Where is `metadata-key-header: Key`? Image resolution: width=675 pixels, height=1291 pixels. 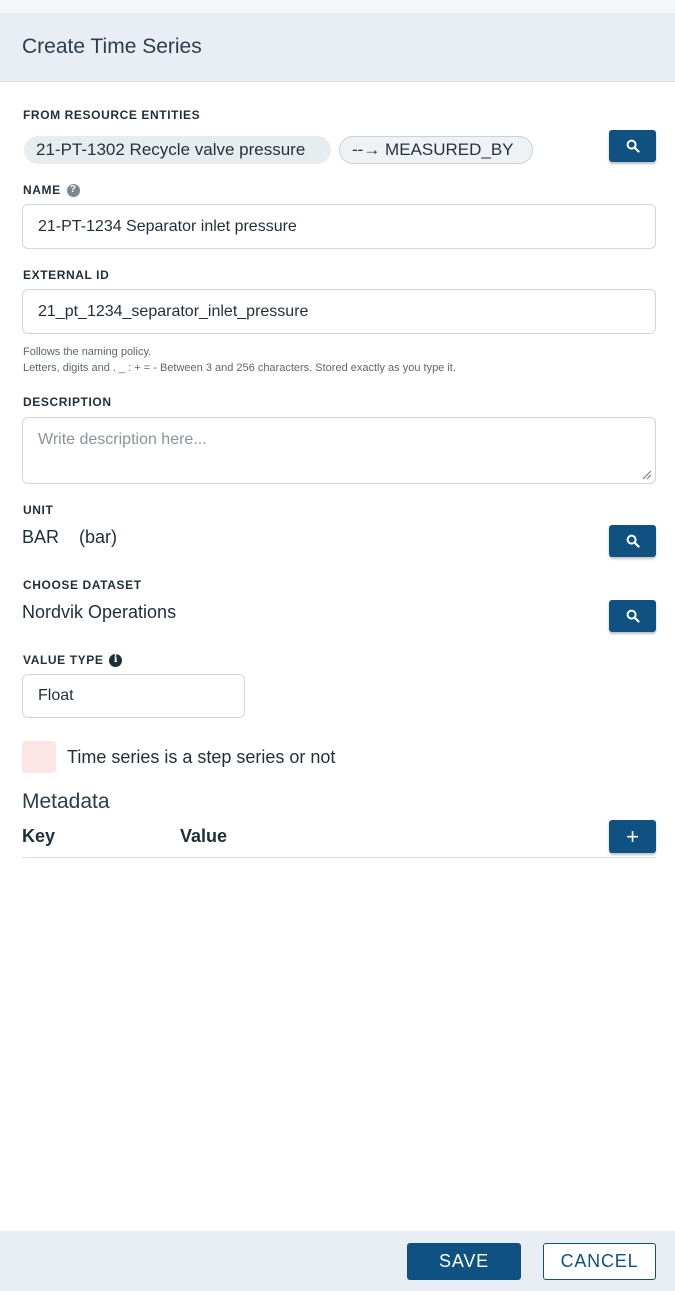 metadata-key-header: Key is located at coordinates (39, 836).